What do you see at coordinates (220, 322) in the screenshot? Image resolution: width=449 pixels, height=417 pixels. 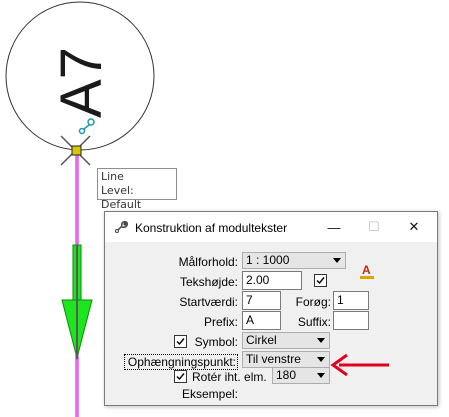 I see `prefix-label: Prefix:` at bounding box center [220, 322].